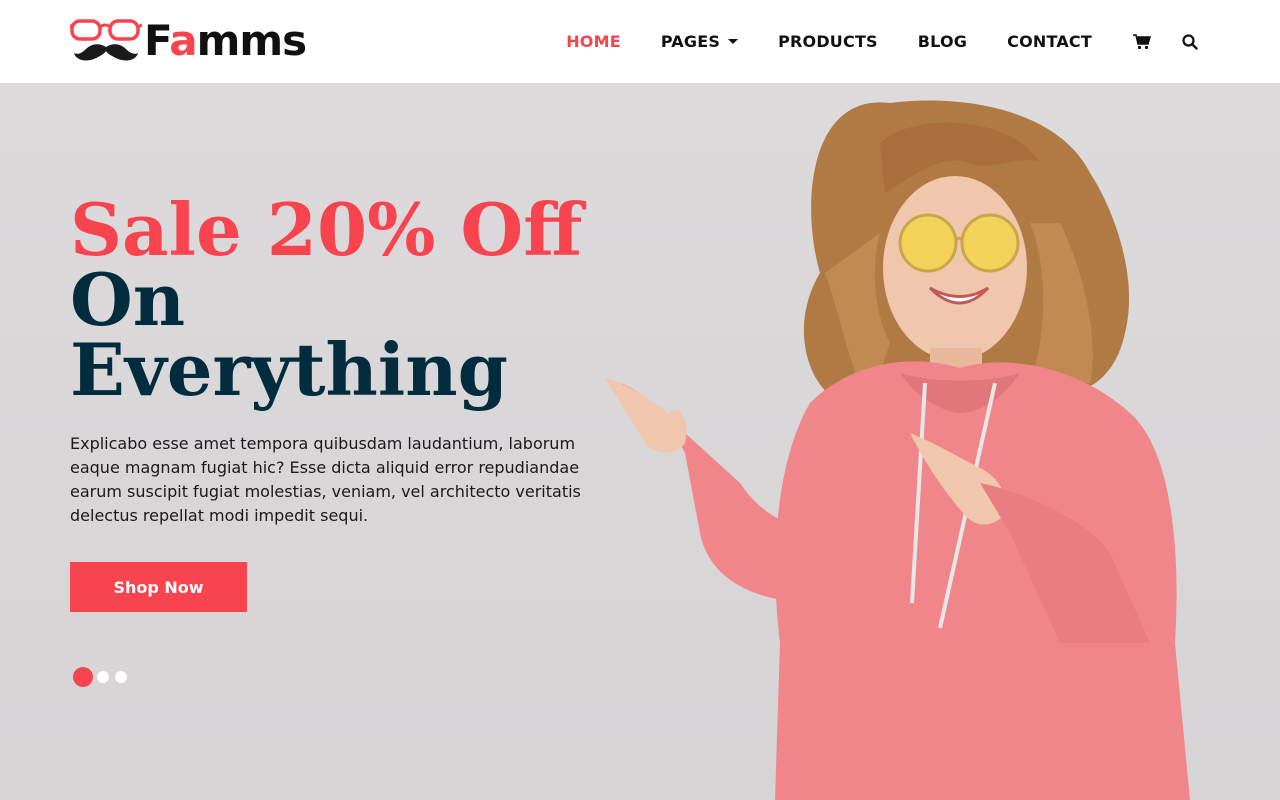 The width and height of the screenshot is (1280, 800). What do you see at coordinates (1190, 42) in the screenshot?
I see `search-icon` at bounding box center [1190, 42].